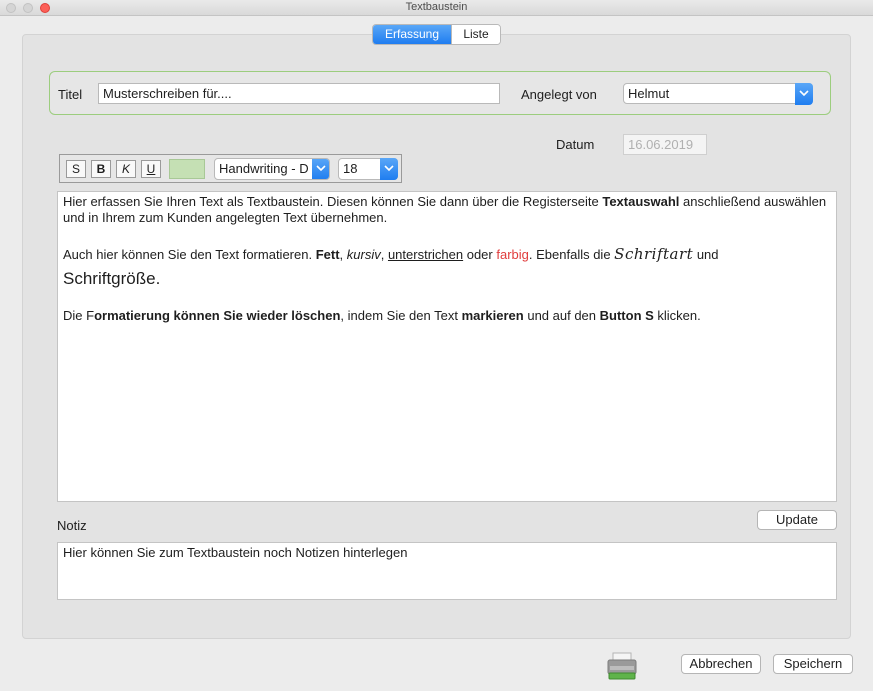  What do you see at coordinates (622, 667) in the screenshot?
I see `printer-icon` at bounding box center [622, 667].